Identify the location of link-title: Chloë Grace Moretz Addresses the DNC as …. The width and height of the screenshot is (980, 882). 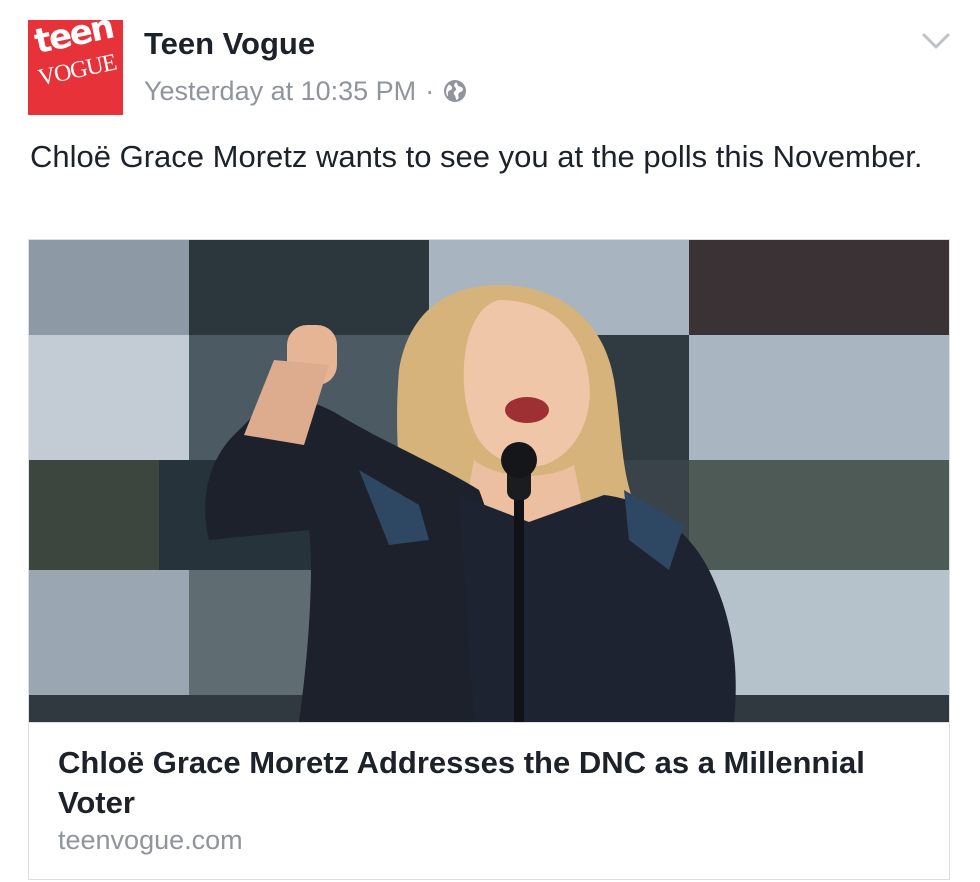
(483, 783).